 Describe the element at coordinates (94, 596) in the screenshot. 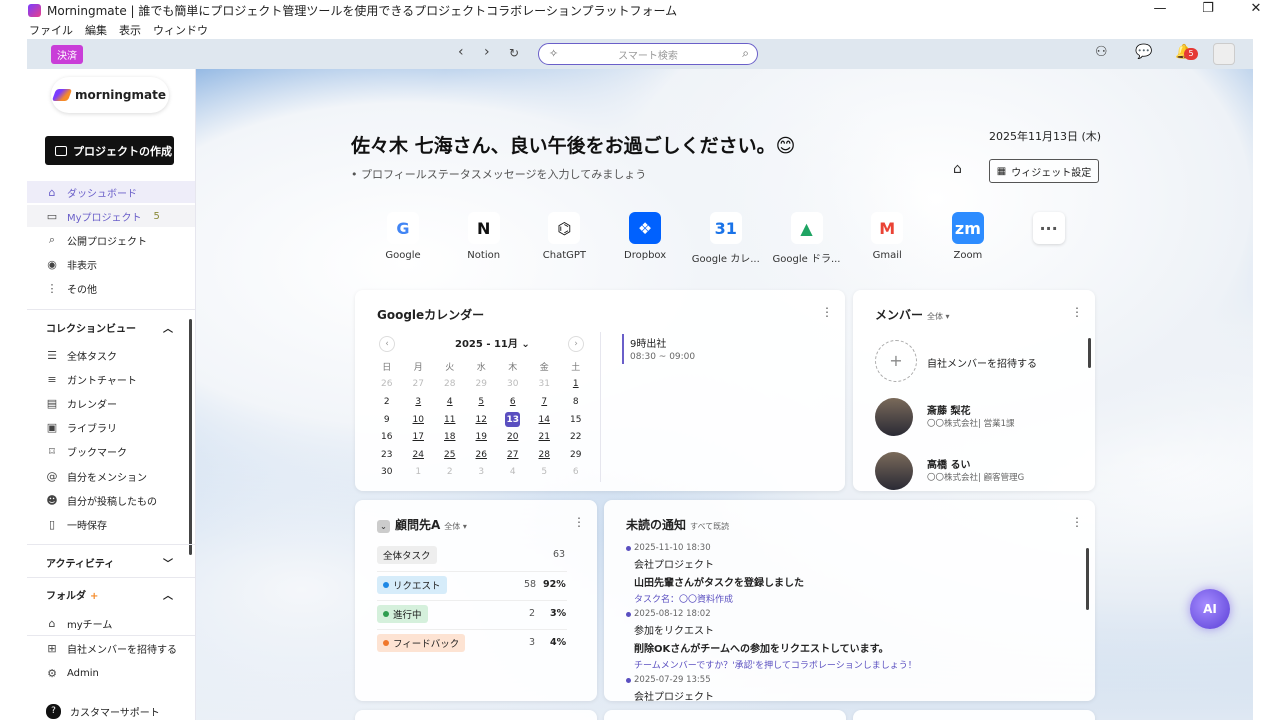

I see `add-folder-icon: +` at that location.